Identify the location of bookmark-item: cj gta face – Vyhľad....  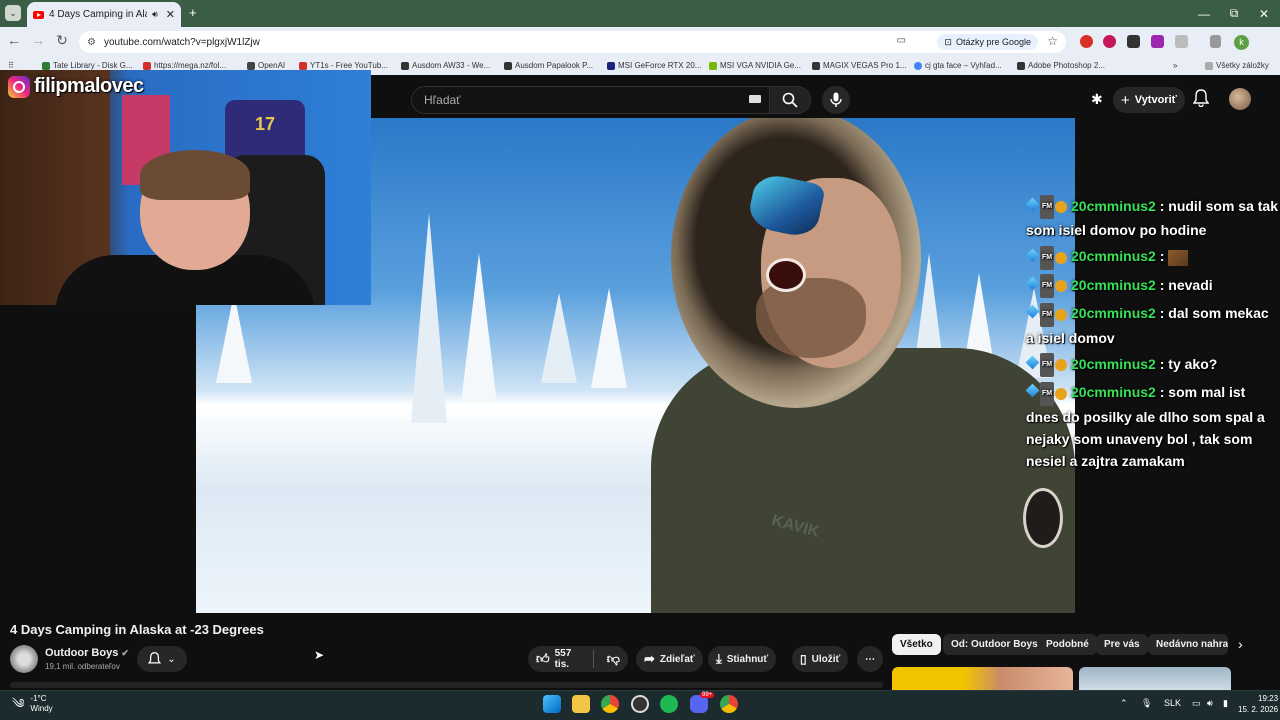
(958, 65).